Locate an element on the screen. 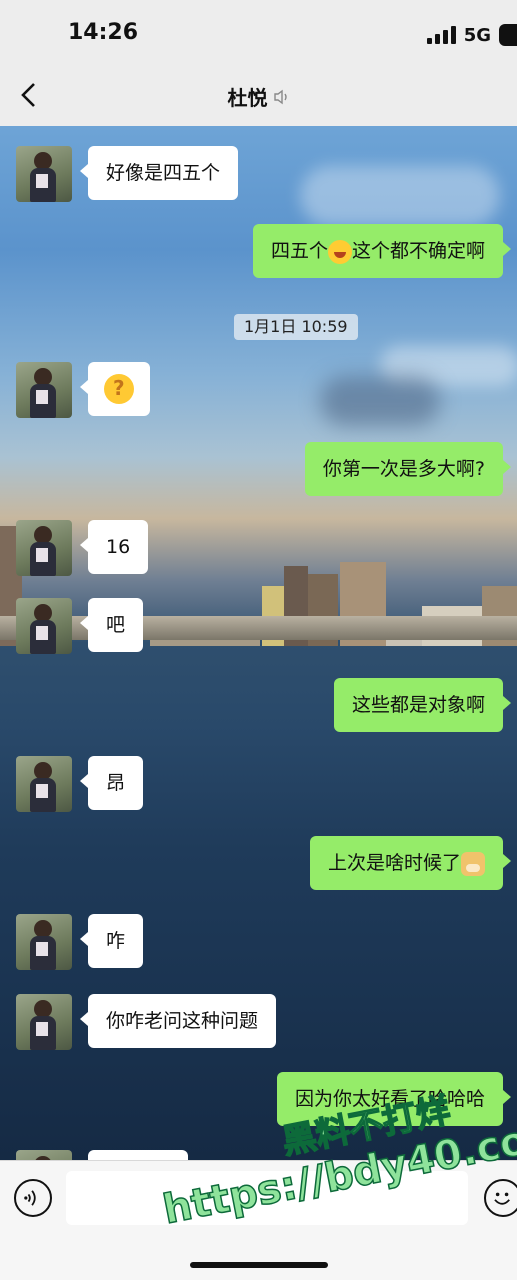  background-pier is located at coordinates (258, 628).